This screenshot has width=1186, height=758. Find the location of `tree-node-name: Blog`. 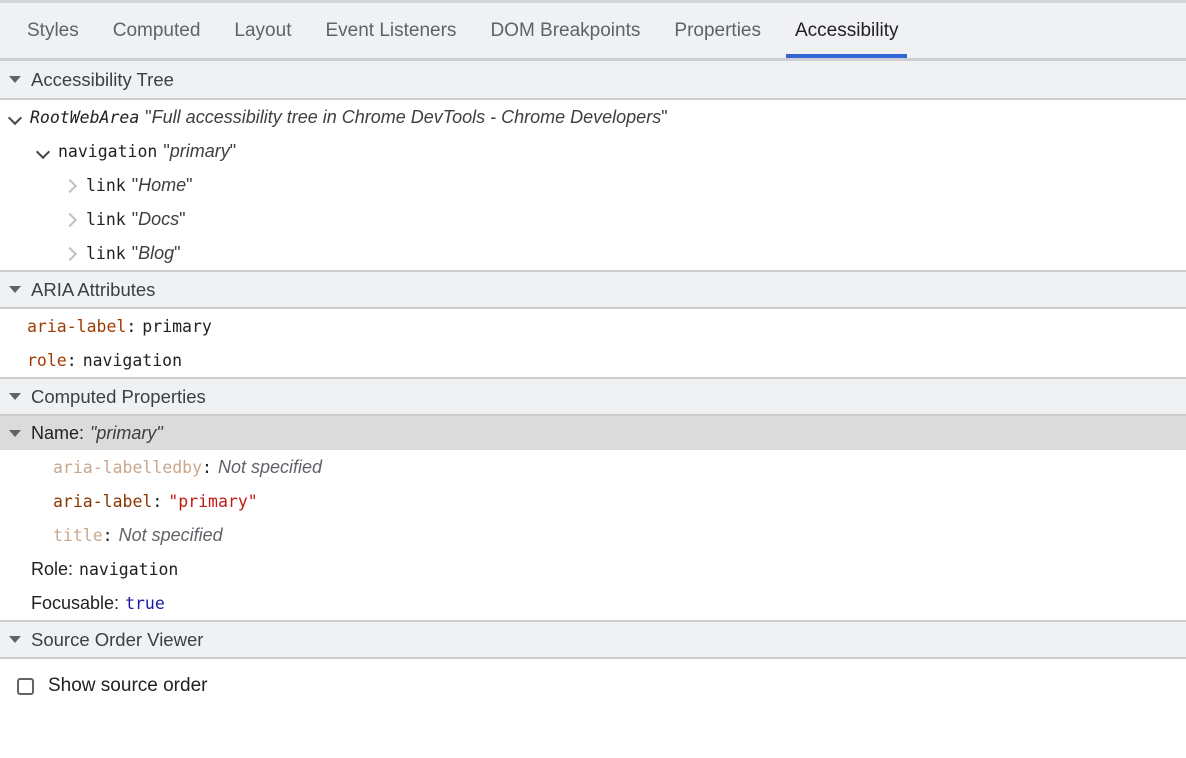

tree-node-name: Blog is located at coordinates (156, 252).